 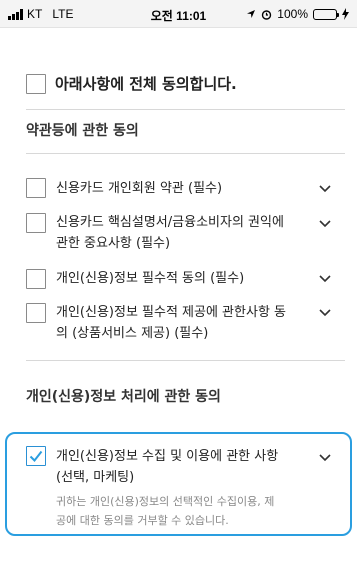 I want to click on section-title-processing: 개인(신용)정보 처리에 관한 동의, so click(x=123, y=397).